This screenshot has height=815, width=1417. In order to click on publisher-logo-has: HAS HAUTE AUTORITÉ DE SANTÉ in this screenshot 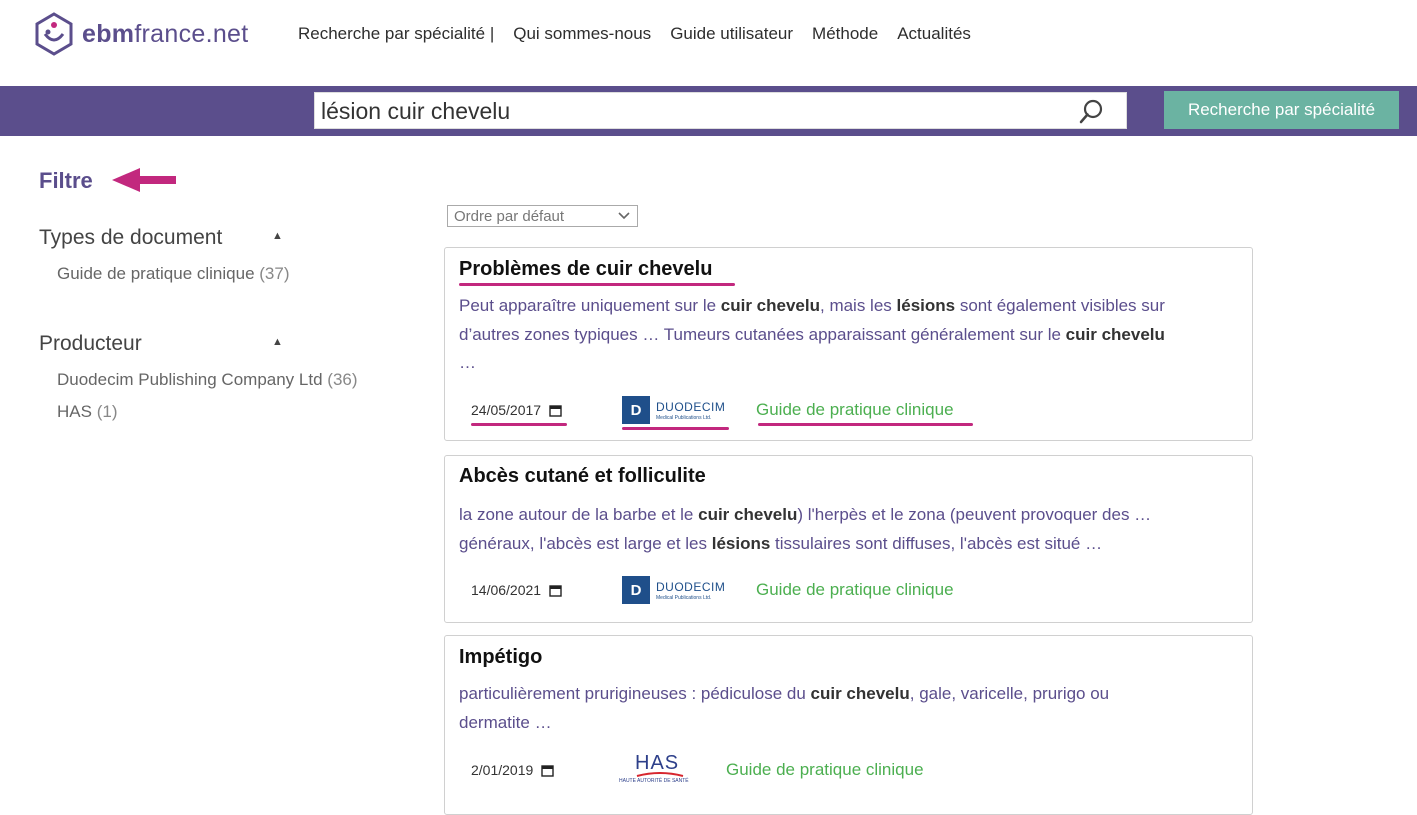, I will do `click(654, 768)`.